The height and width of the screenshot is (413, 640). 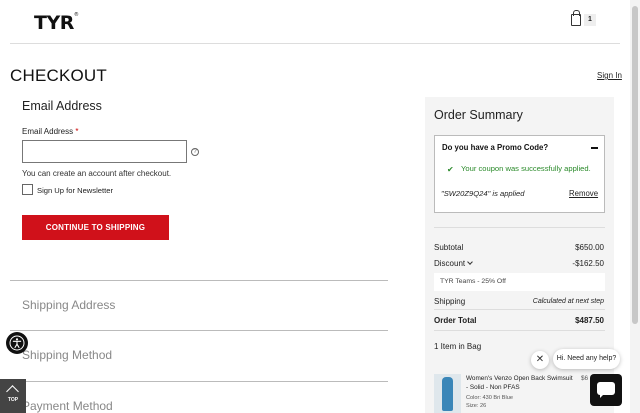 What do you see at coordinates (590, 20) in the screenshot?
I see `cart-count-badge: 1` at bounding box center [590, 20].